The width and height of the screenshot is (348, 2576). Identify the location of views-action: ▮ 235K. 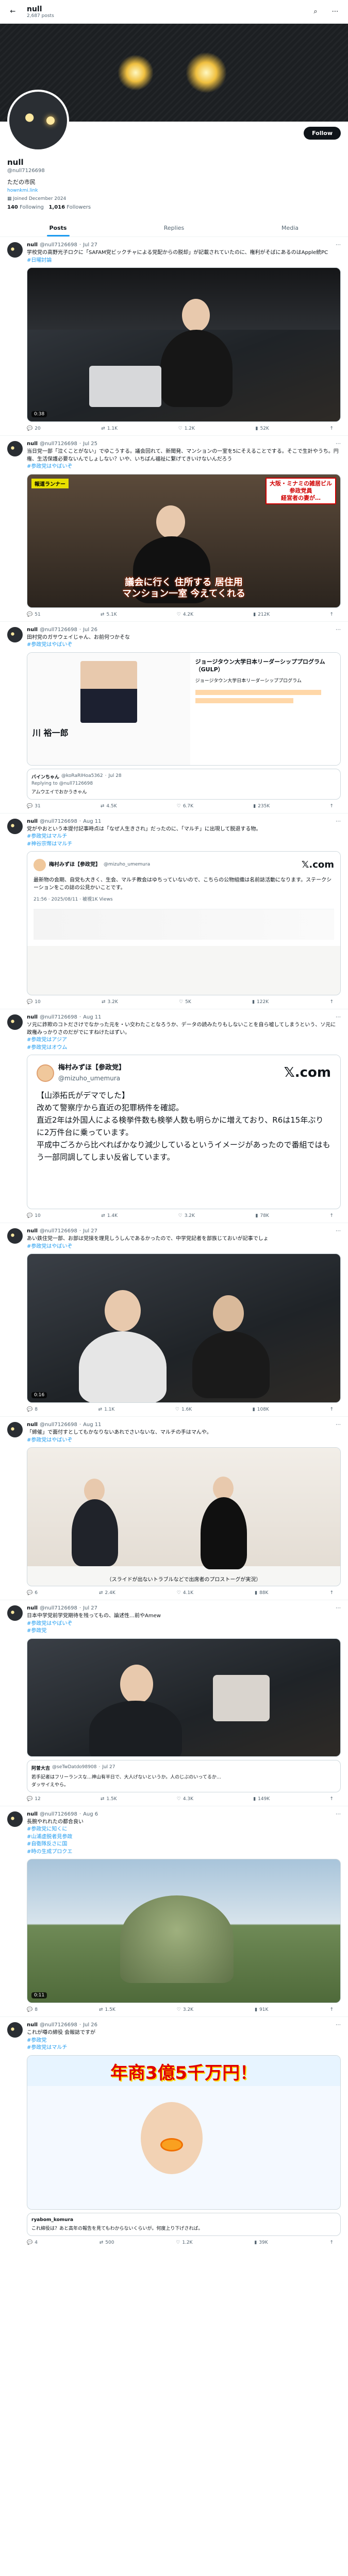
(261, 806).